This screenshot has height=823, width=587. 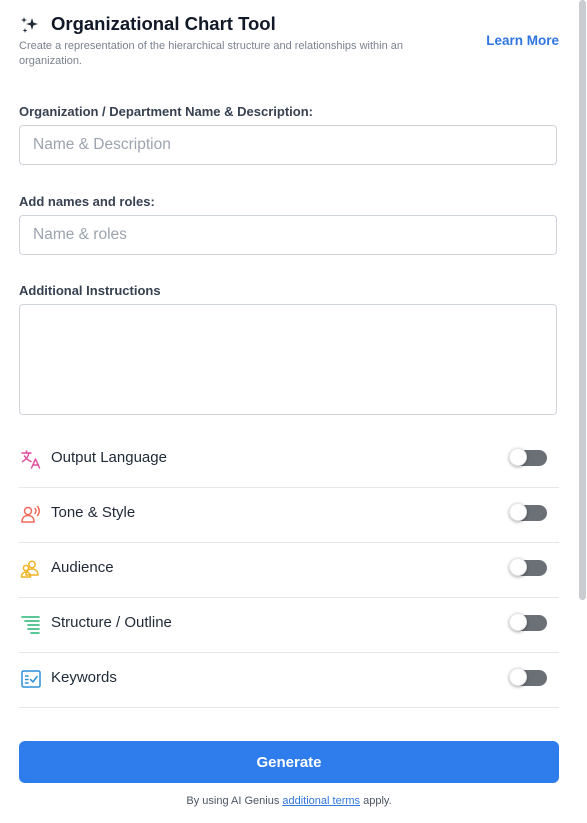 I want to click on additional-terms-link: additional terms, so click(x=321, y=801).